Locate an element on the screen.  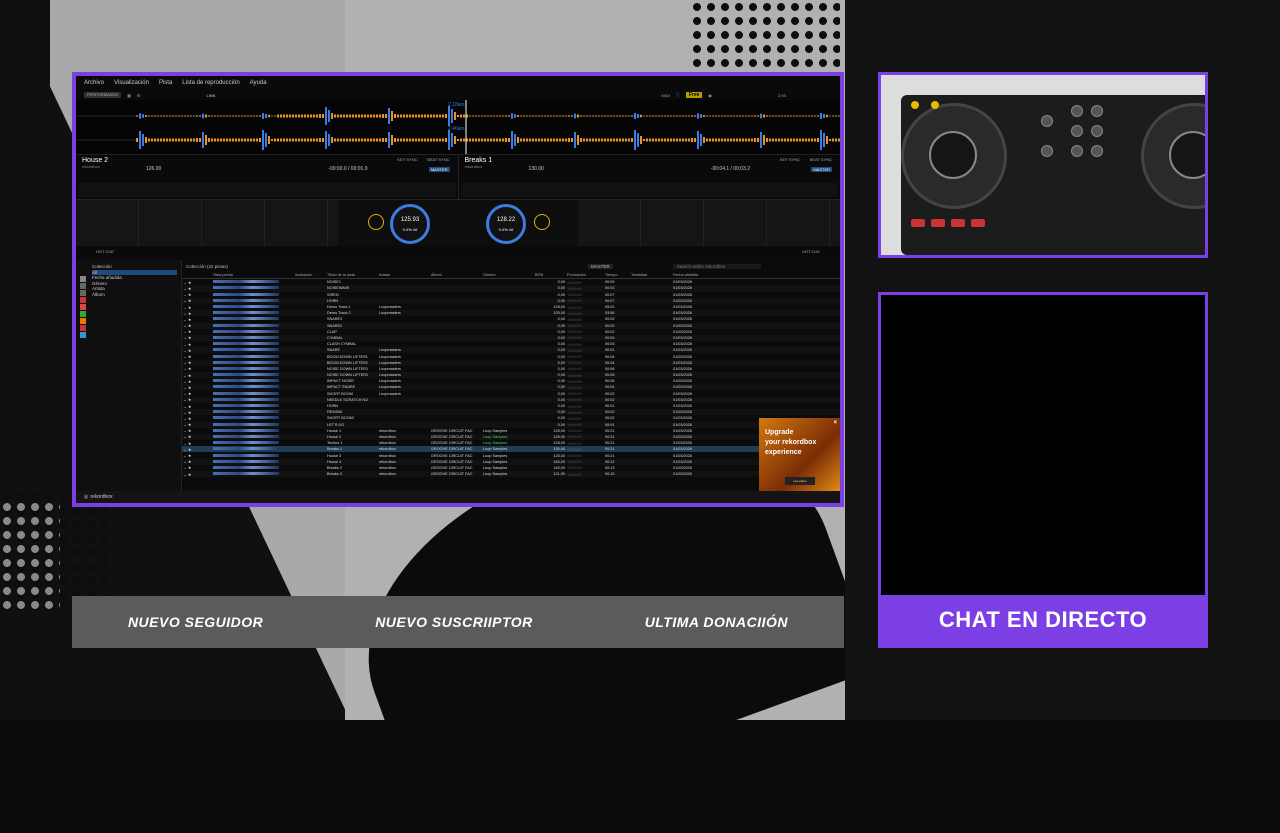
plan-badge: Free is located at coordinates (694, 95).